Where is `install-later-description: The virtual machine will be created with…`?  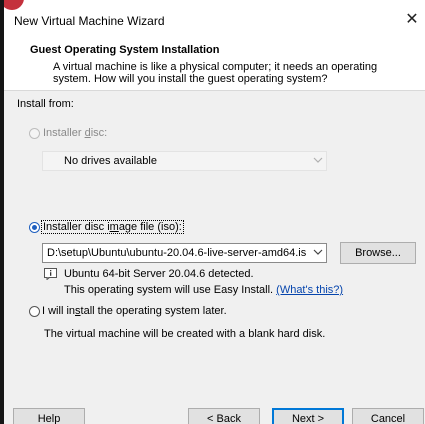
install-later-description: The virtual machine will be created with… is located at coordinates (185, 334).